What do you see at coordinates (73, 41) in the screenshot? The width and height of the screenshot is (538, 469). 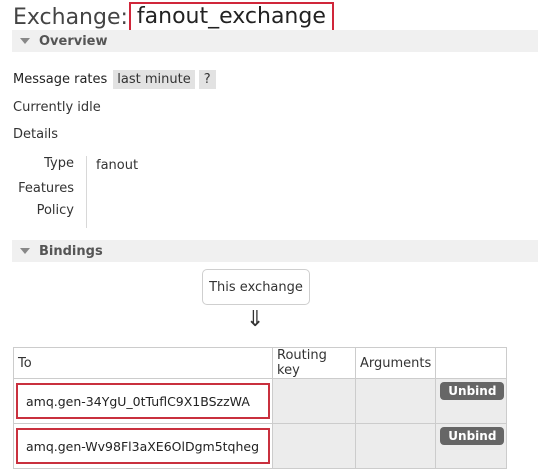 I see `overview-heading: Overview` at bounding box center [73, 41].